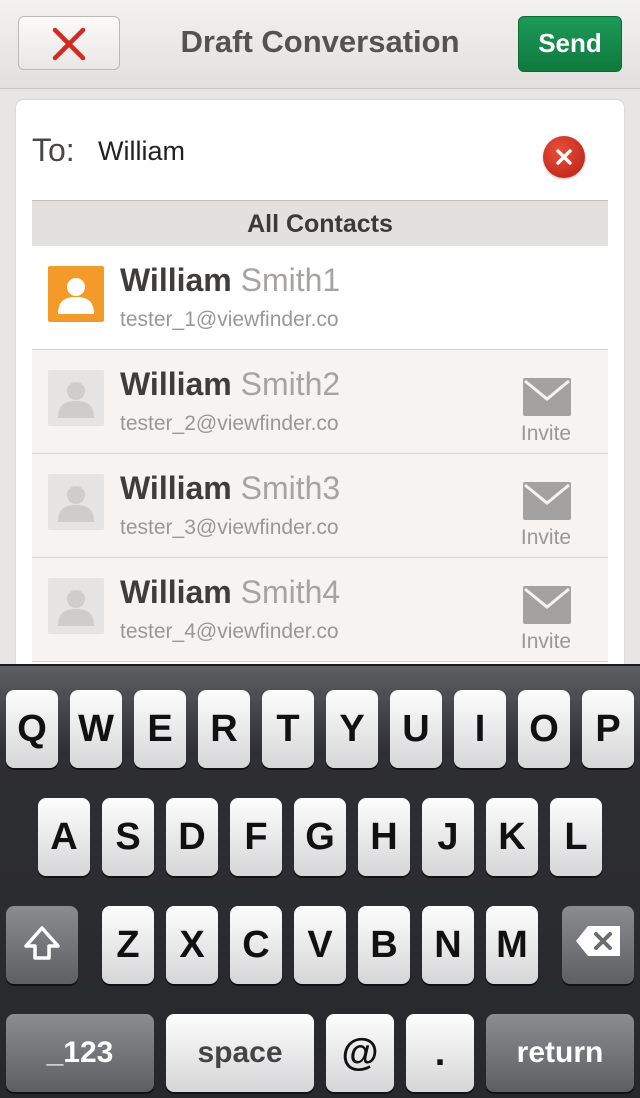  I want to click on key-w: W, so click(96, 729).